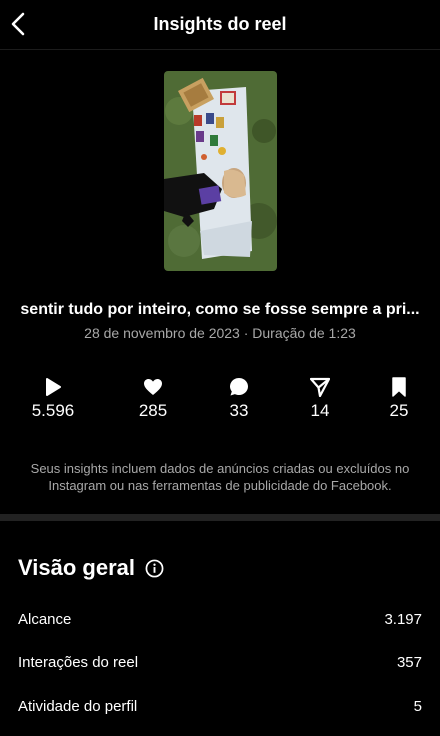  What do you see at coordinates (399, 398) in the screenshot?
I see `stat-saves: 25` at bounding box center [399, 398].